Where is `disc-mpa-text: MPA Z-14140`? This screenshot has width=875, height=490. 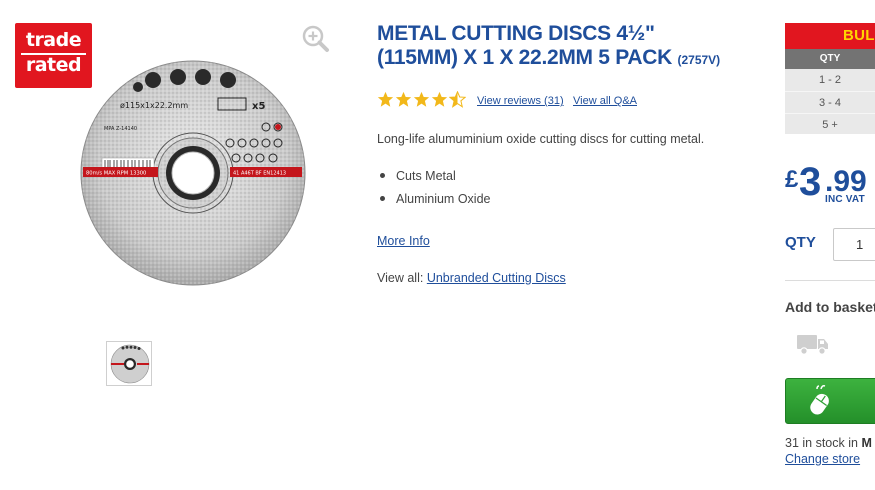
disc-mpa-text: MPA Z-14140 is located at coordinates (120, 129).